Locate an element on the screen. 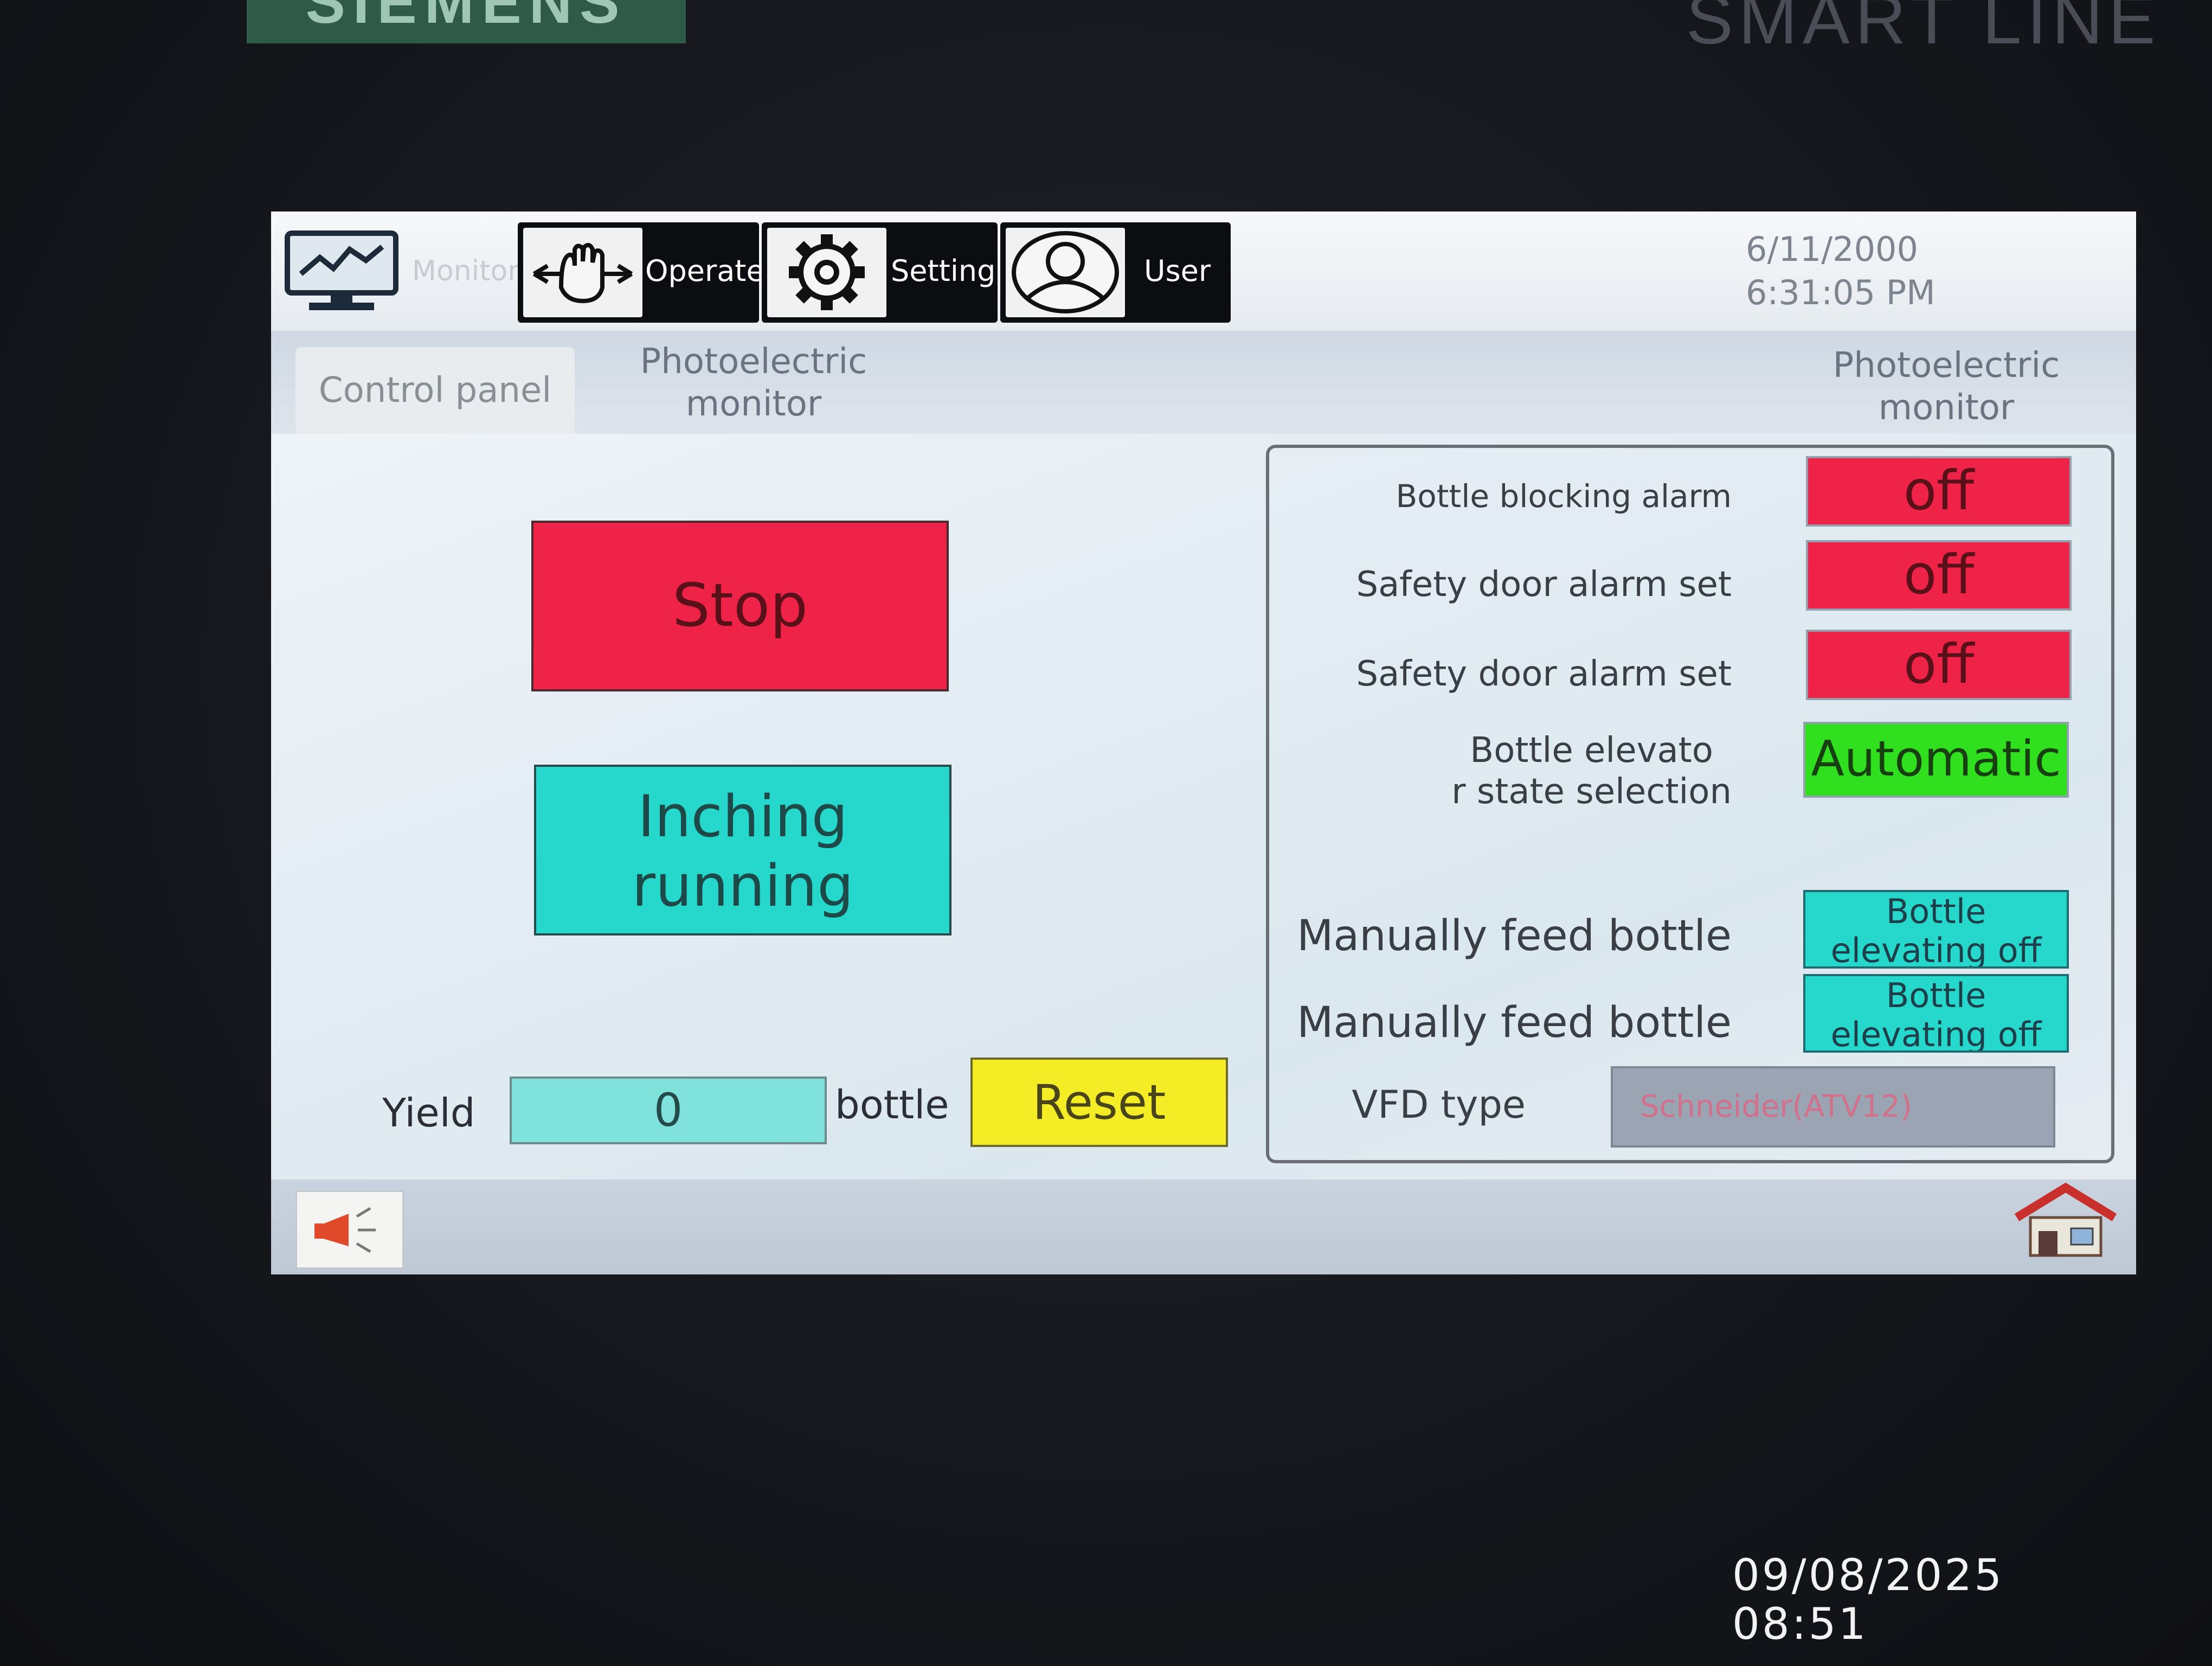  inching-label-line2: running is located at coordinates (743, 886).